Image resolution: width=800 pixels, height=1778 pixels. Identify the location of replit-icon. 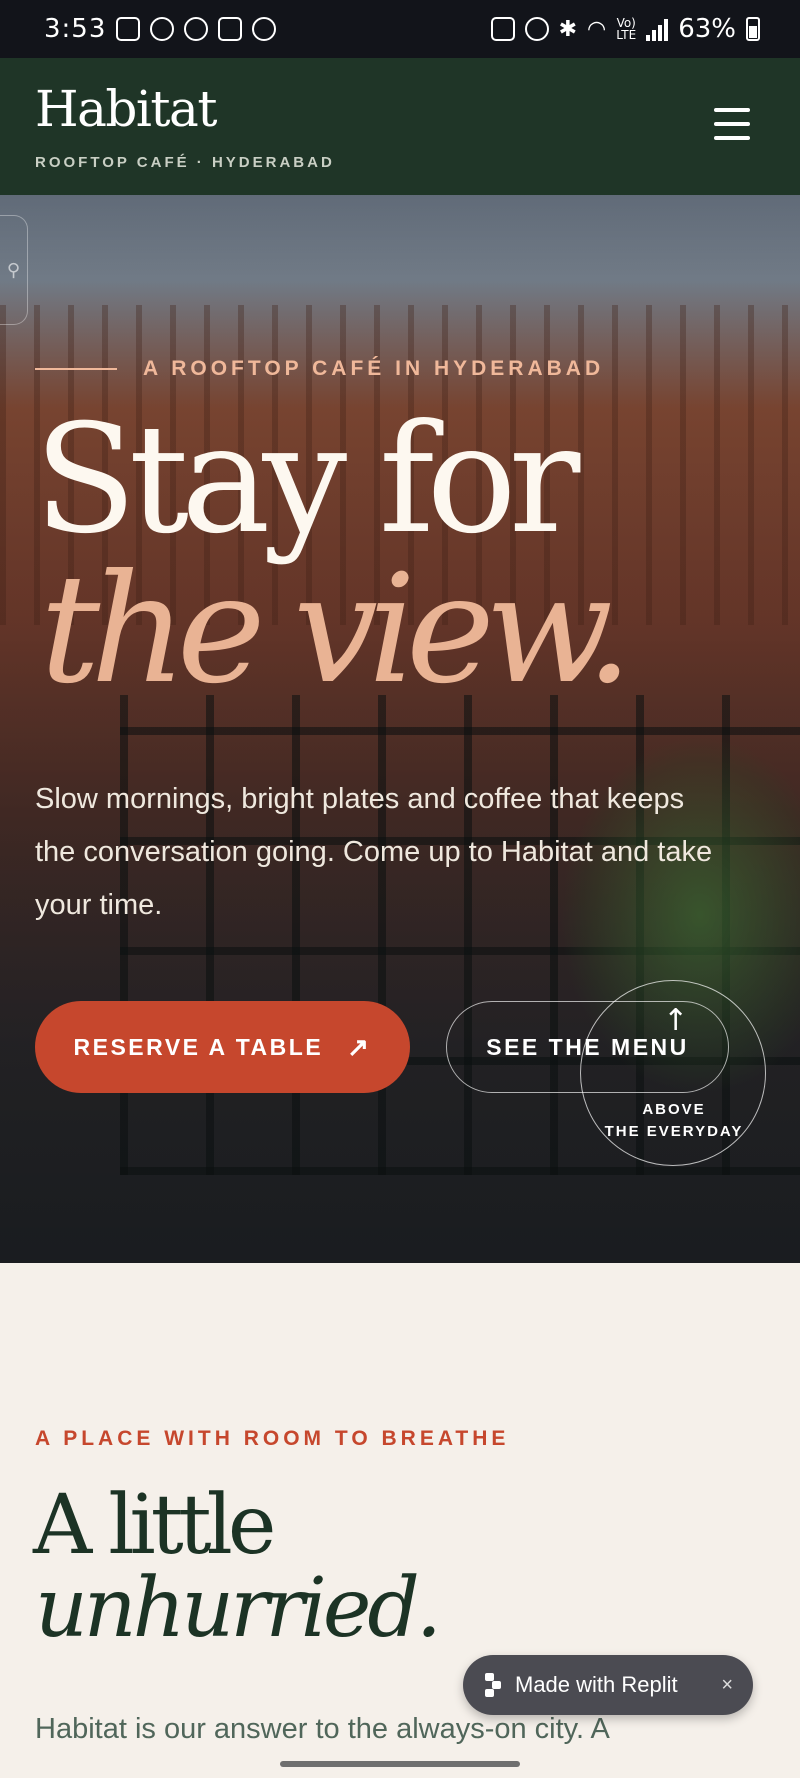
(493, 1685).